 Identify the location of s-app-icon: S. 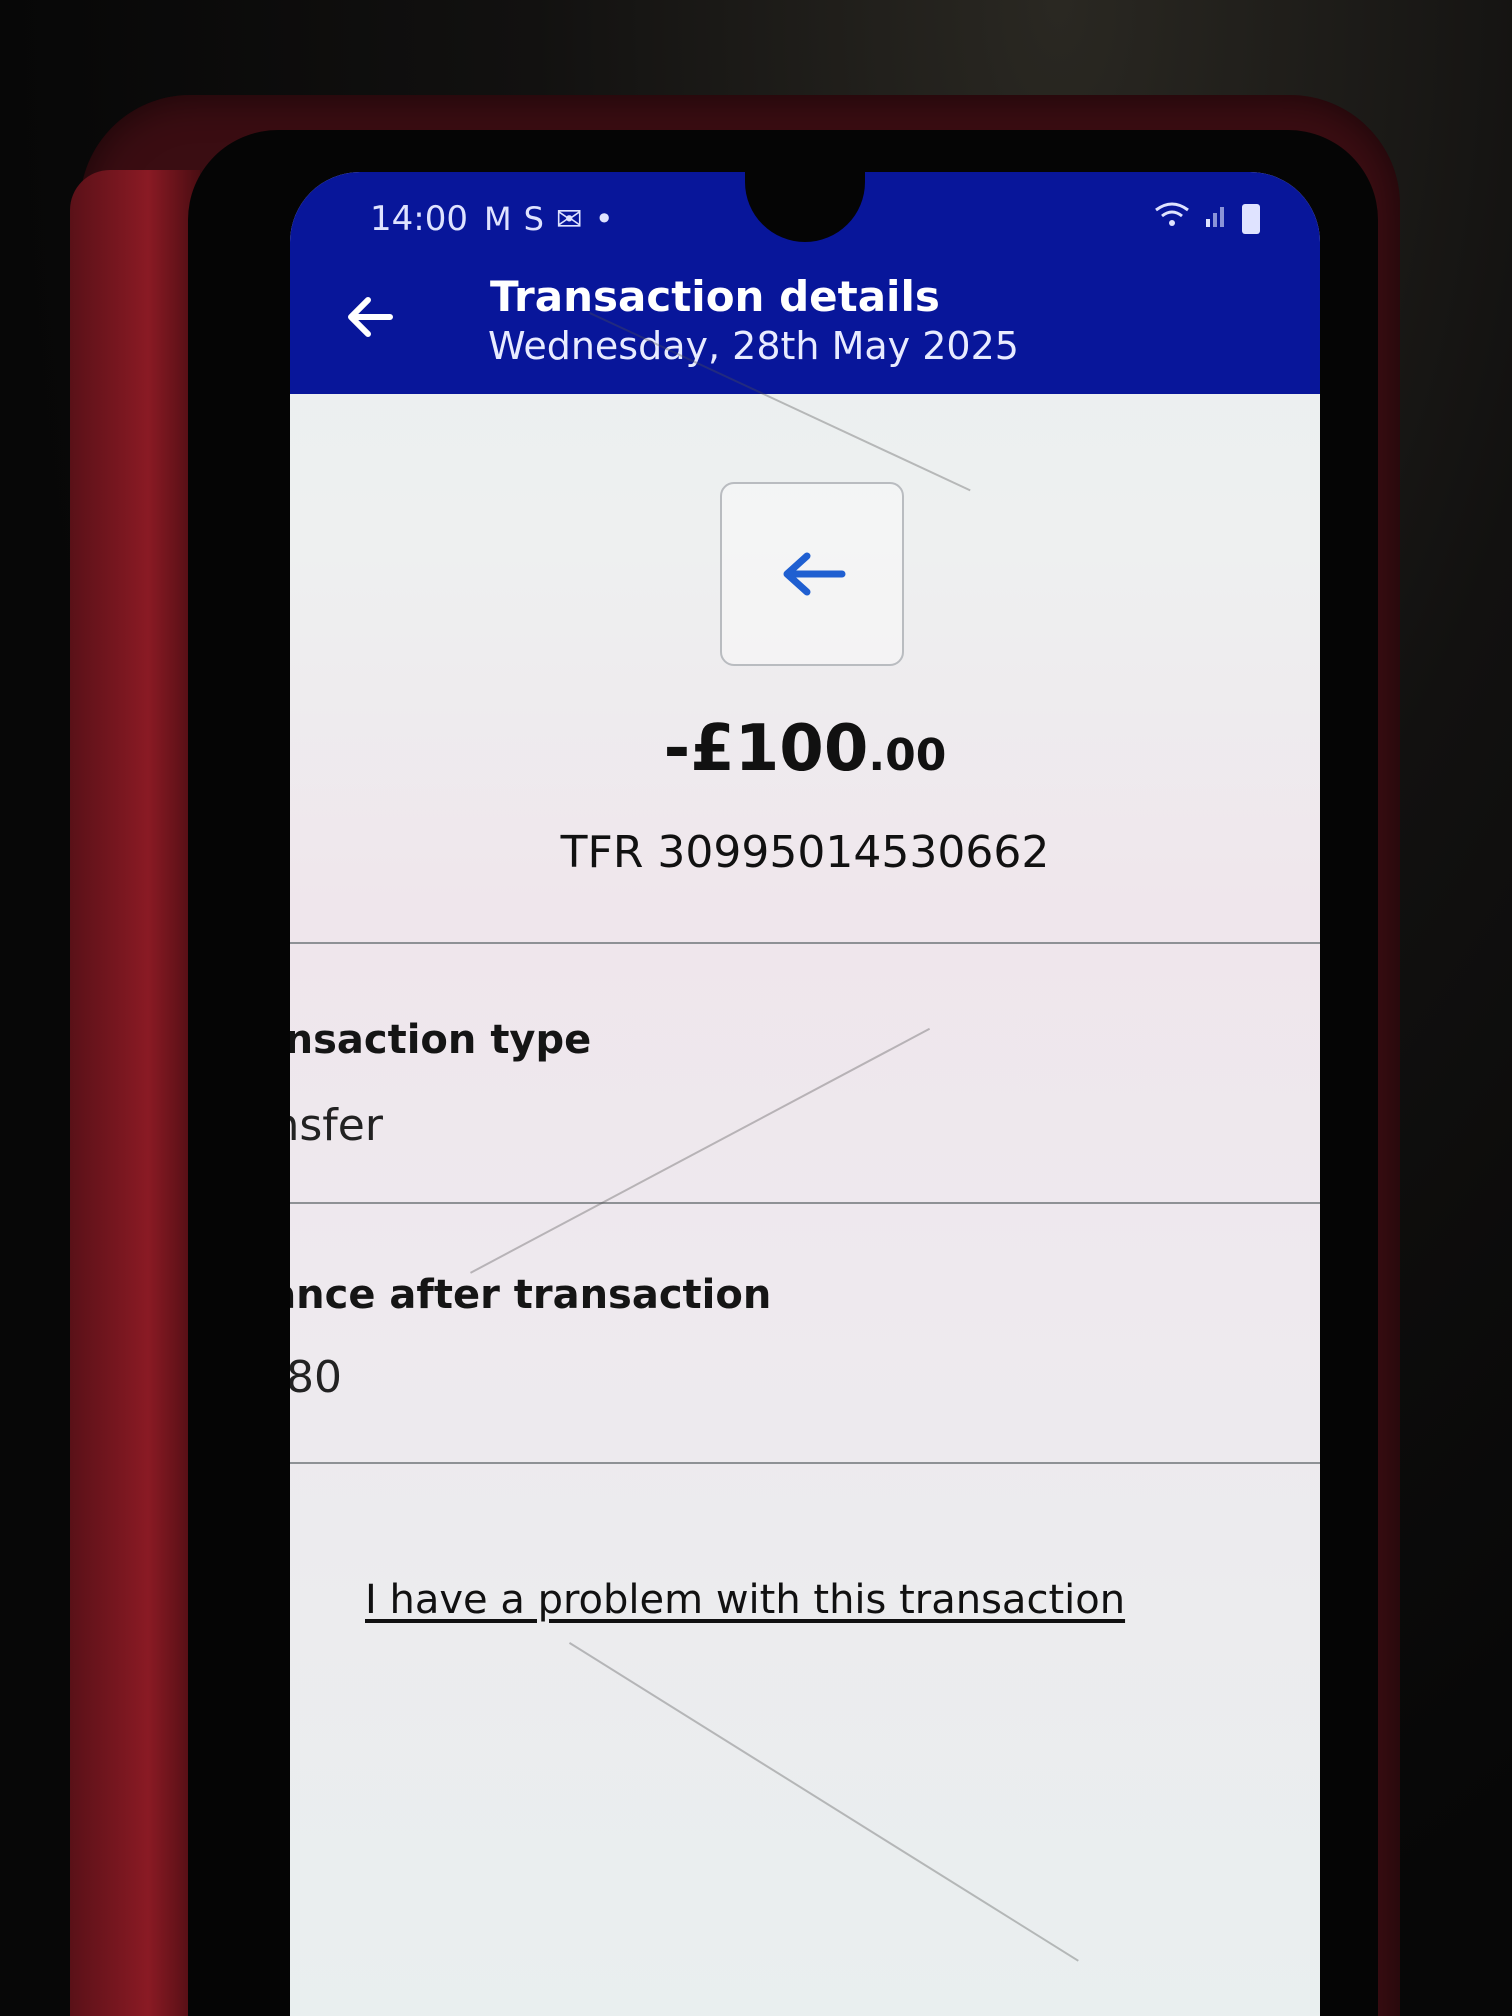
(533, 219).